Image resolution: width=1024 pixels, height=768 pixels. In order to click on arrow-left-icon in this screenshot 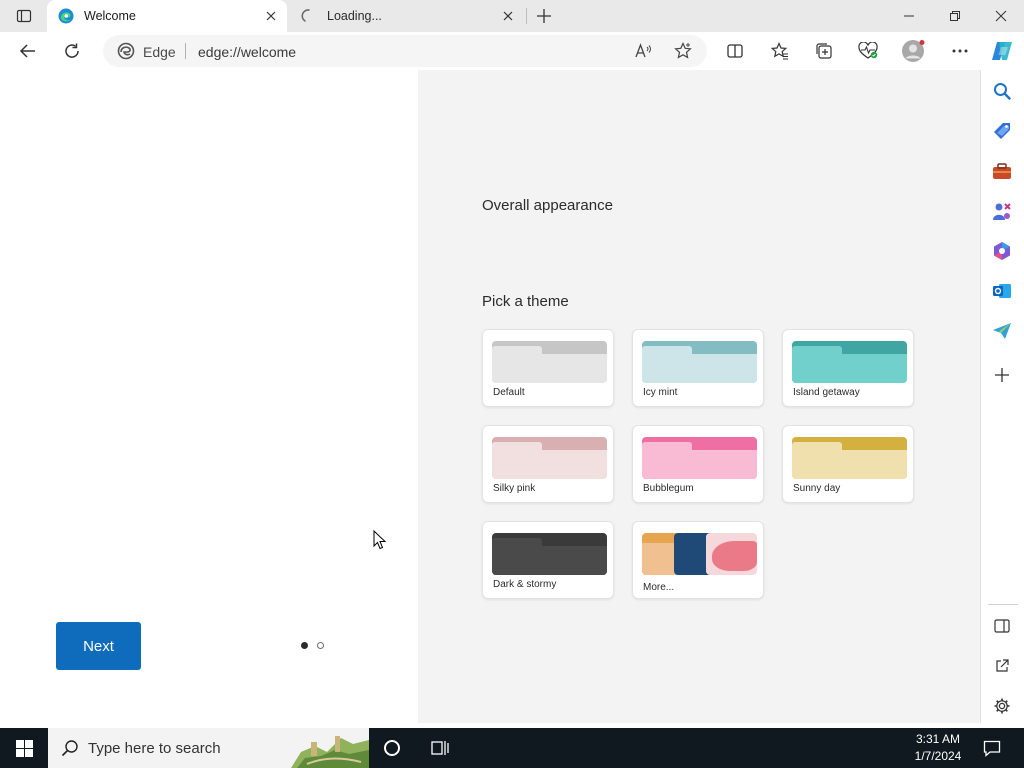, I will do `click(27, 51)`.